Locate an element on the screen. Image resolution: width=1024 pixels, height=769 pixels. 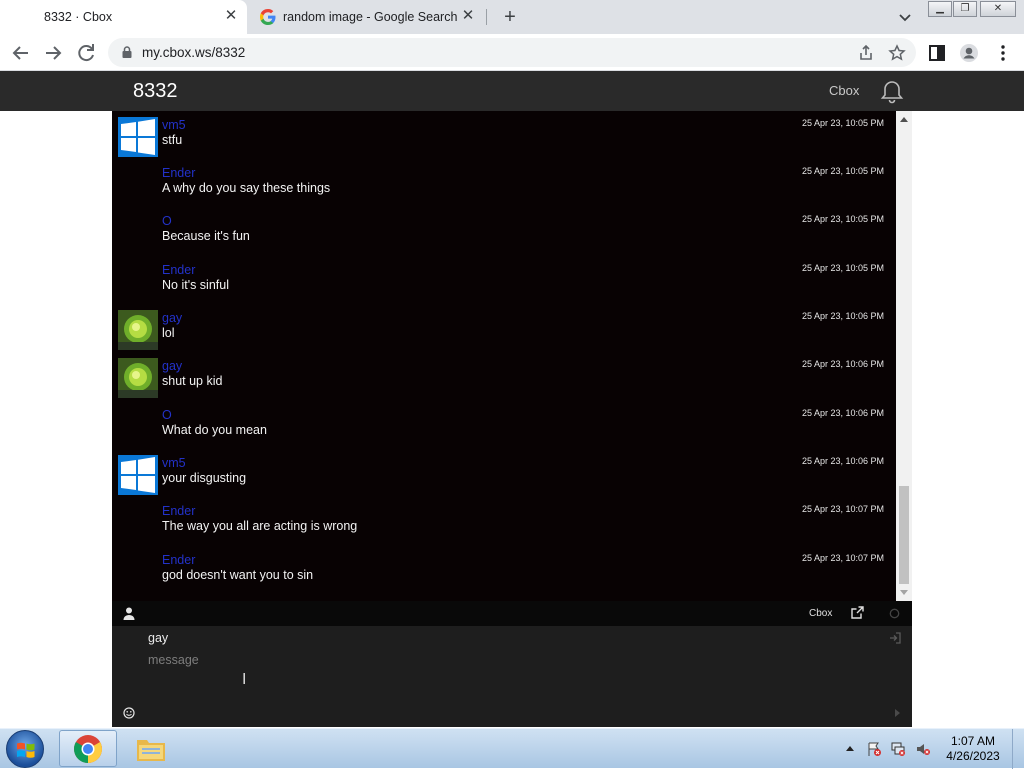
taskbar-chrome is located at coordinates (88, 748).